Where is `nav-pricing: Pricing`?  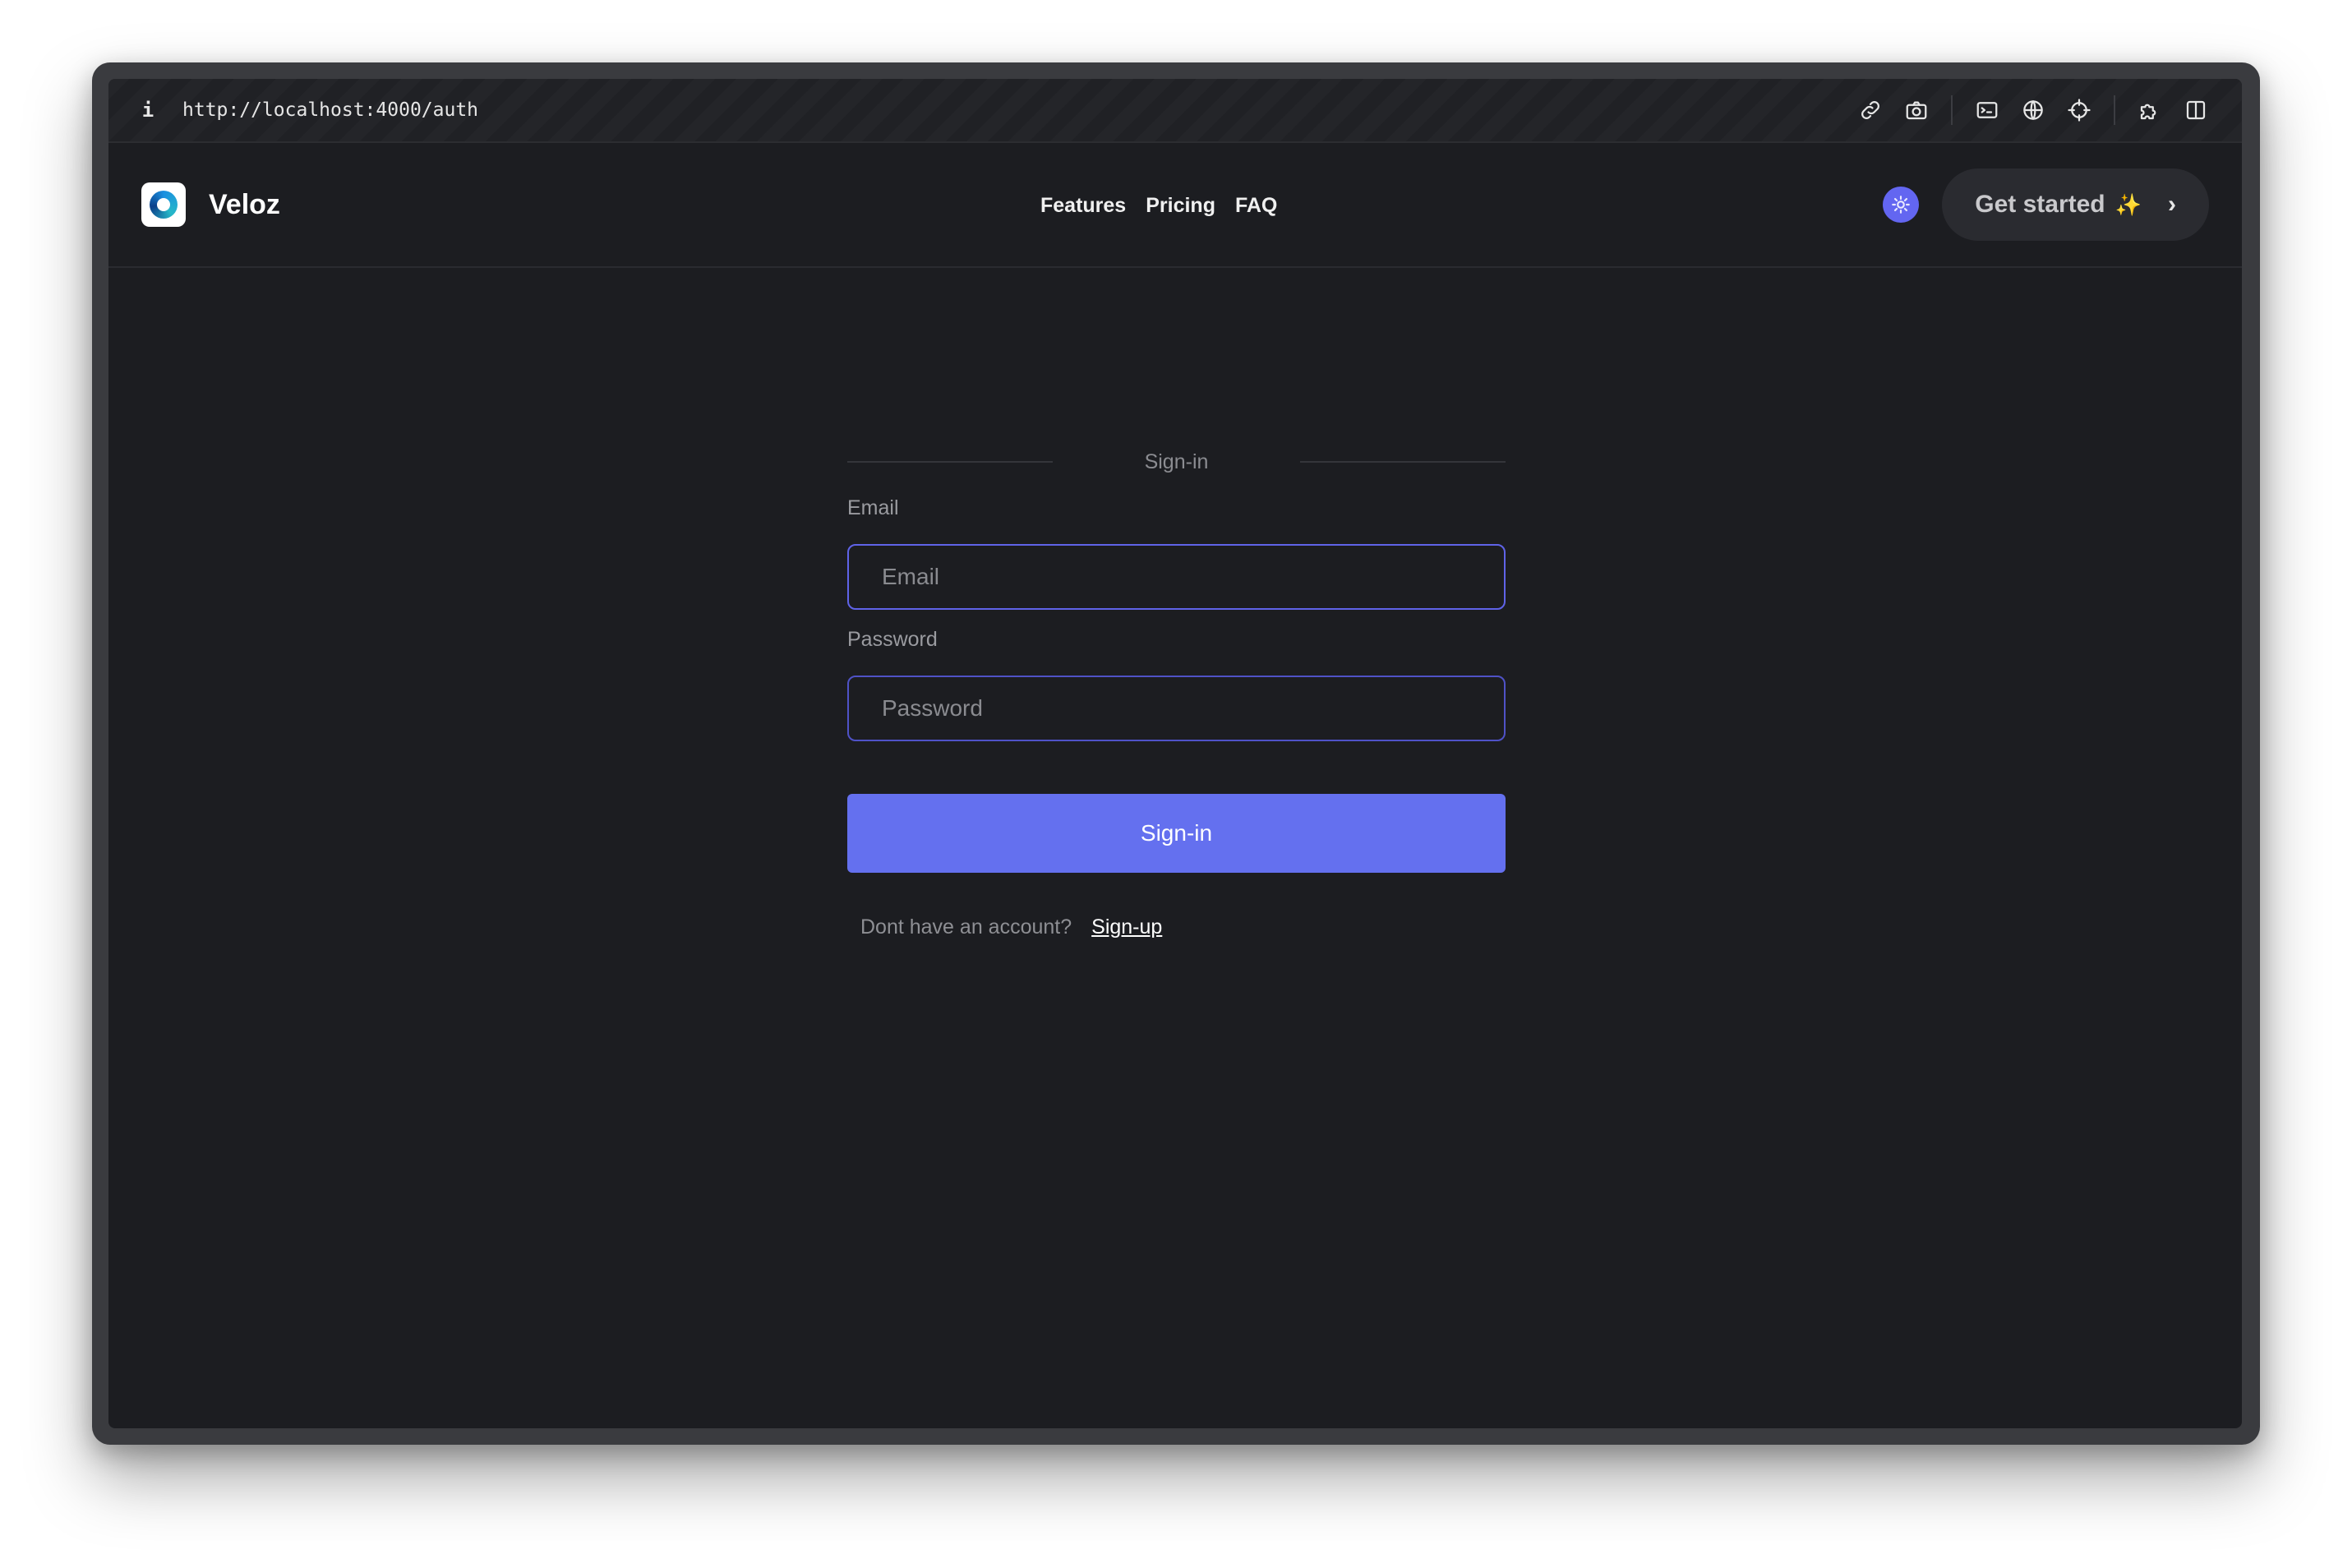
nav-pricing: Pricing is located at coordinates (1180, 206).